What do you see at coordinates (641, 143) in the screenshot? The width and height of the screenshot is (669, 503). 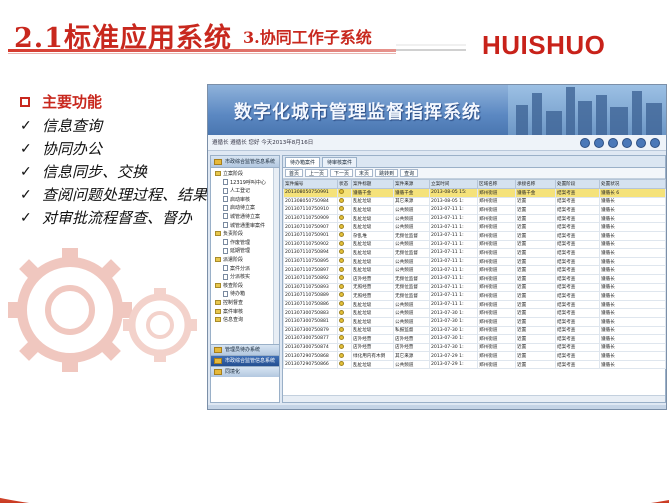 I see `help-icon` at bounding box center [641, 143].